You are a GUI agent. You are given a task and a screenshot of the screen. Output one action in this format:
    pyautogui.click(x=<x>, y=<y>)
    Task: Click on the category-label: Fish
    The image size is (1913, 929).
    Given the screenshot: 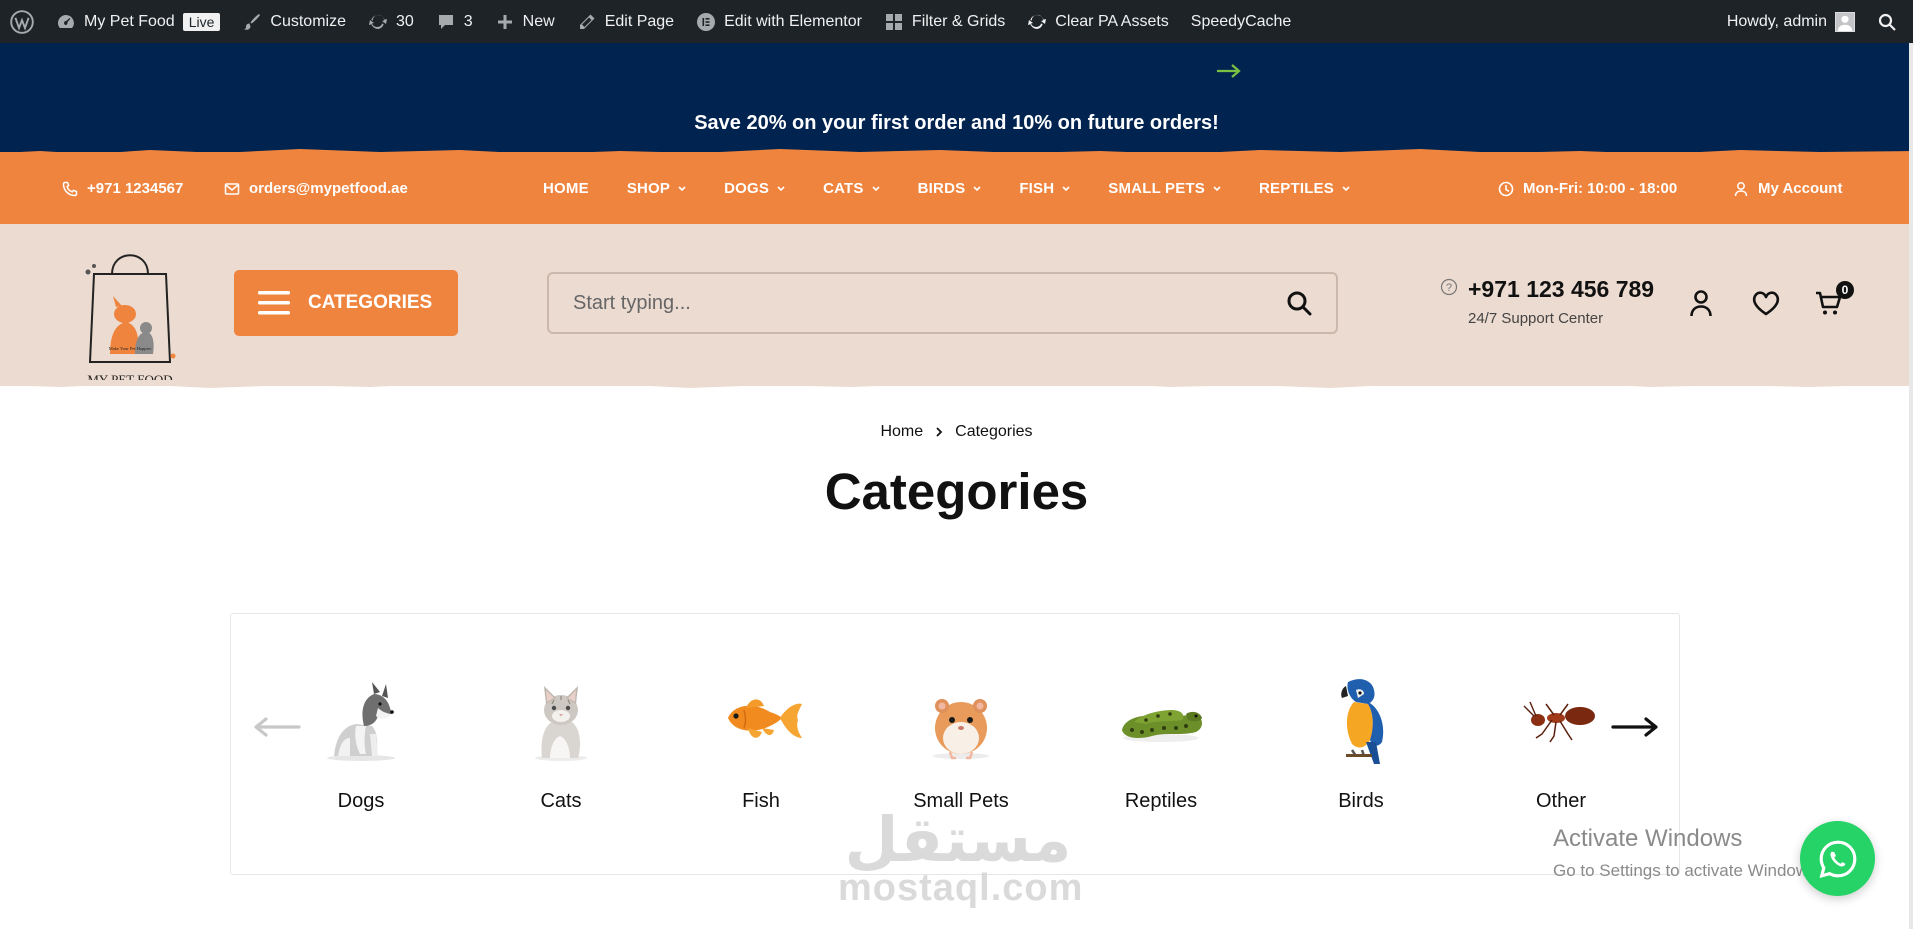 What is the action you would take?
    pyautogui.click(x=761, y=801)
    